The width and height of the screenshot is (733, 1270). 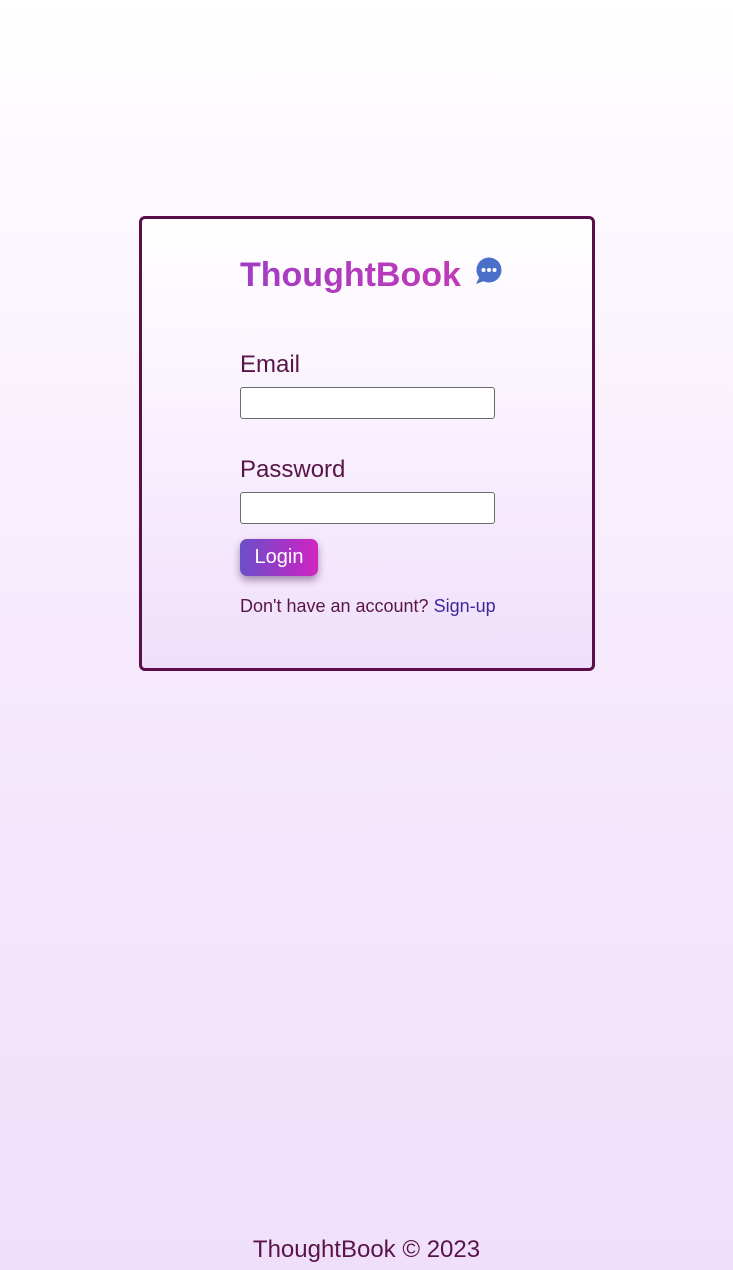 I want to click on chat-bubble-icon, so click(x=488, y=271).